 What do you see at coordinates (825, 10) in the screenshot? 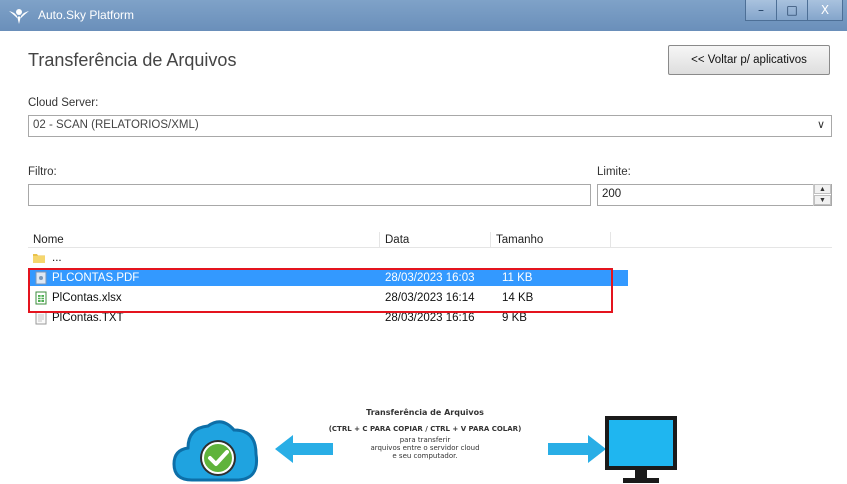
I see `close-button: X` at bounding box center [825, 10].